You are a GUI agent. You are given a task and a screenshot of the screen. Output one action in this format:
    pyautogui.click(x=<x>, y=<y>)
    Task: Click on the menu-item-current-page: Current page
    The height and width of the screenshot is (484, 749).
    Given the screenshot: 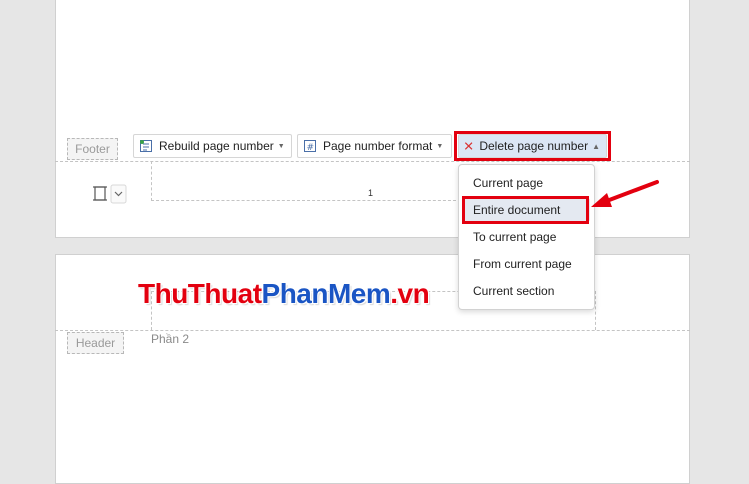 What is the action you would take?
    pyautogui.click(x=526, y=183)
    